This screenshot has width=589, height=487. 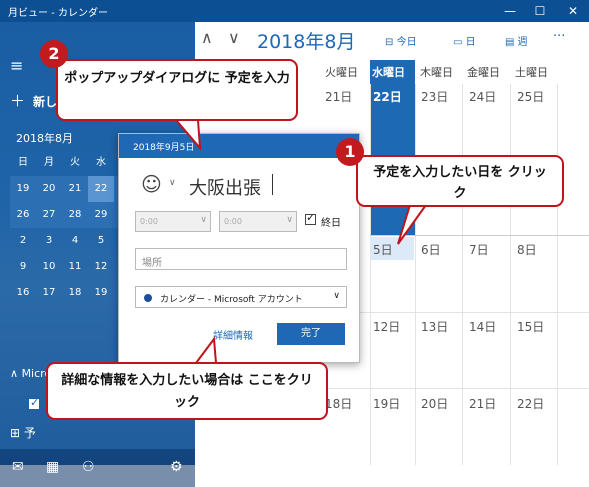 I want to click on callout-popup-input: ポップアップダイアログに 予定を入力, so click(x=177, y=90).